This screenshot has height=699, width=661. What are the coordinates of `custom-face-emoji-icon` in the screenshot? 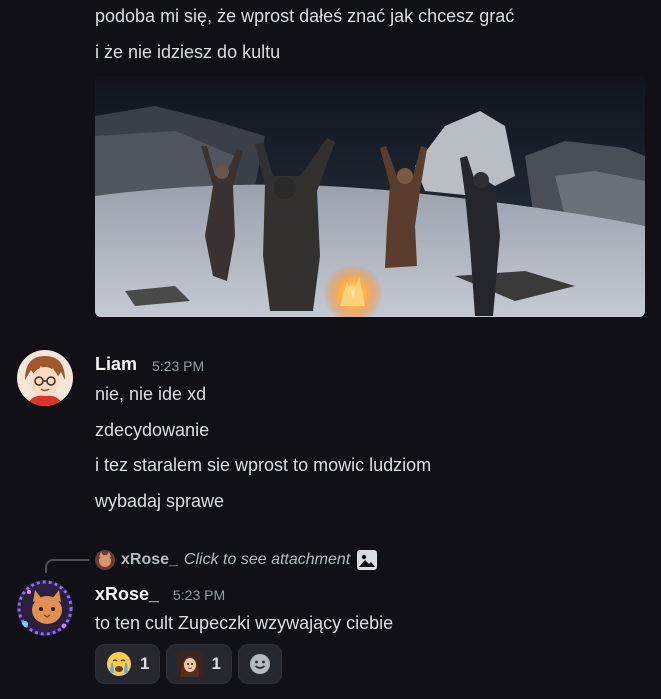 It's located at (190, 664).